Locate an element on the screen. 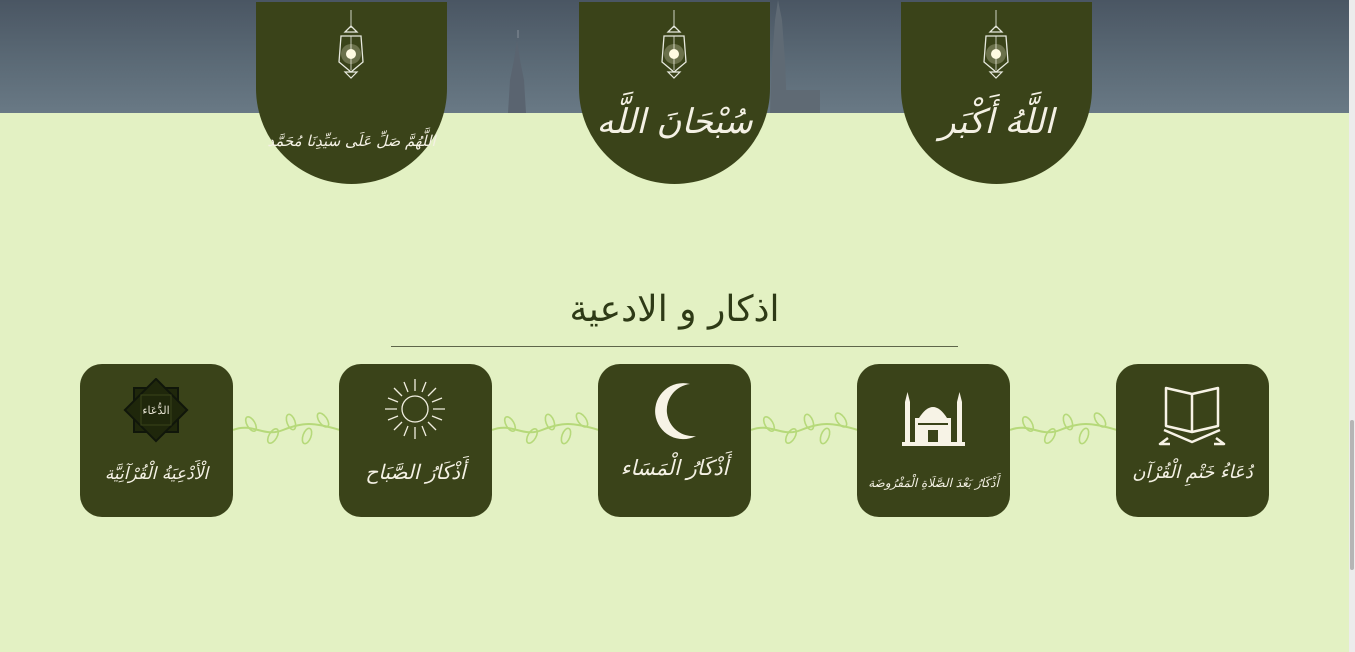  card-quranic-duas: الدُّعَاء الْأَدْعِيَةُ الْقُرْآنِيَّة is located at coordinates (156, 440).